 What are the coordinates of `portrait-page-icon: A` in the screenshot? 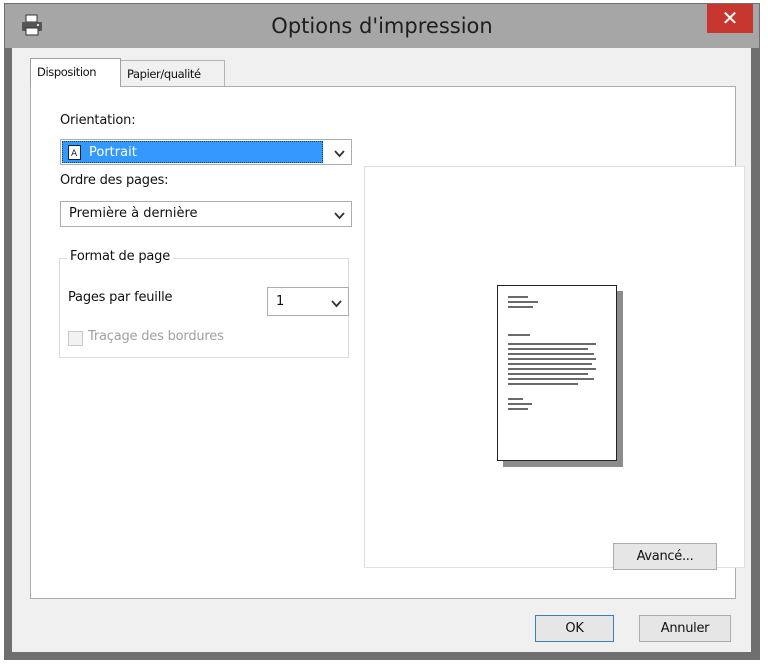 It's located at (74, 152).